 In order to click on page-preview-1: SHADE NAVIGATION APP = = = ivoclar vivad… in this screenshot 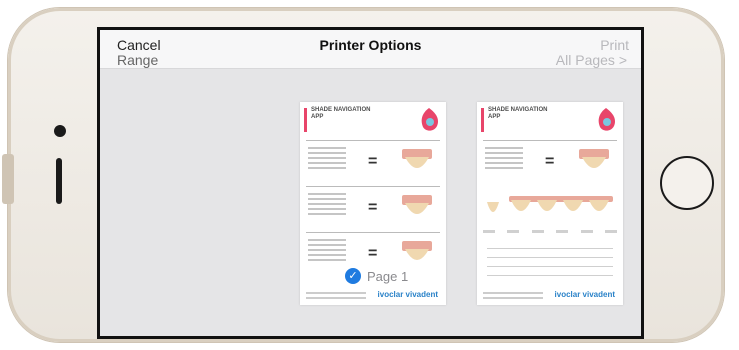, I will do `click(373, 203)`.